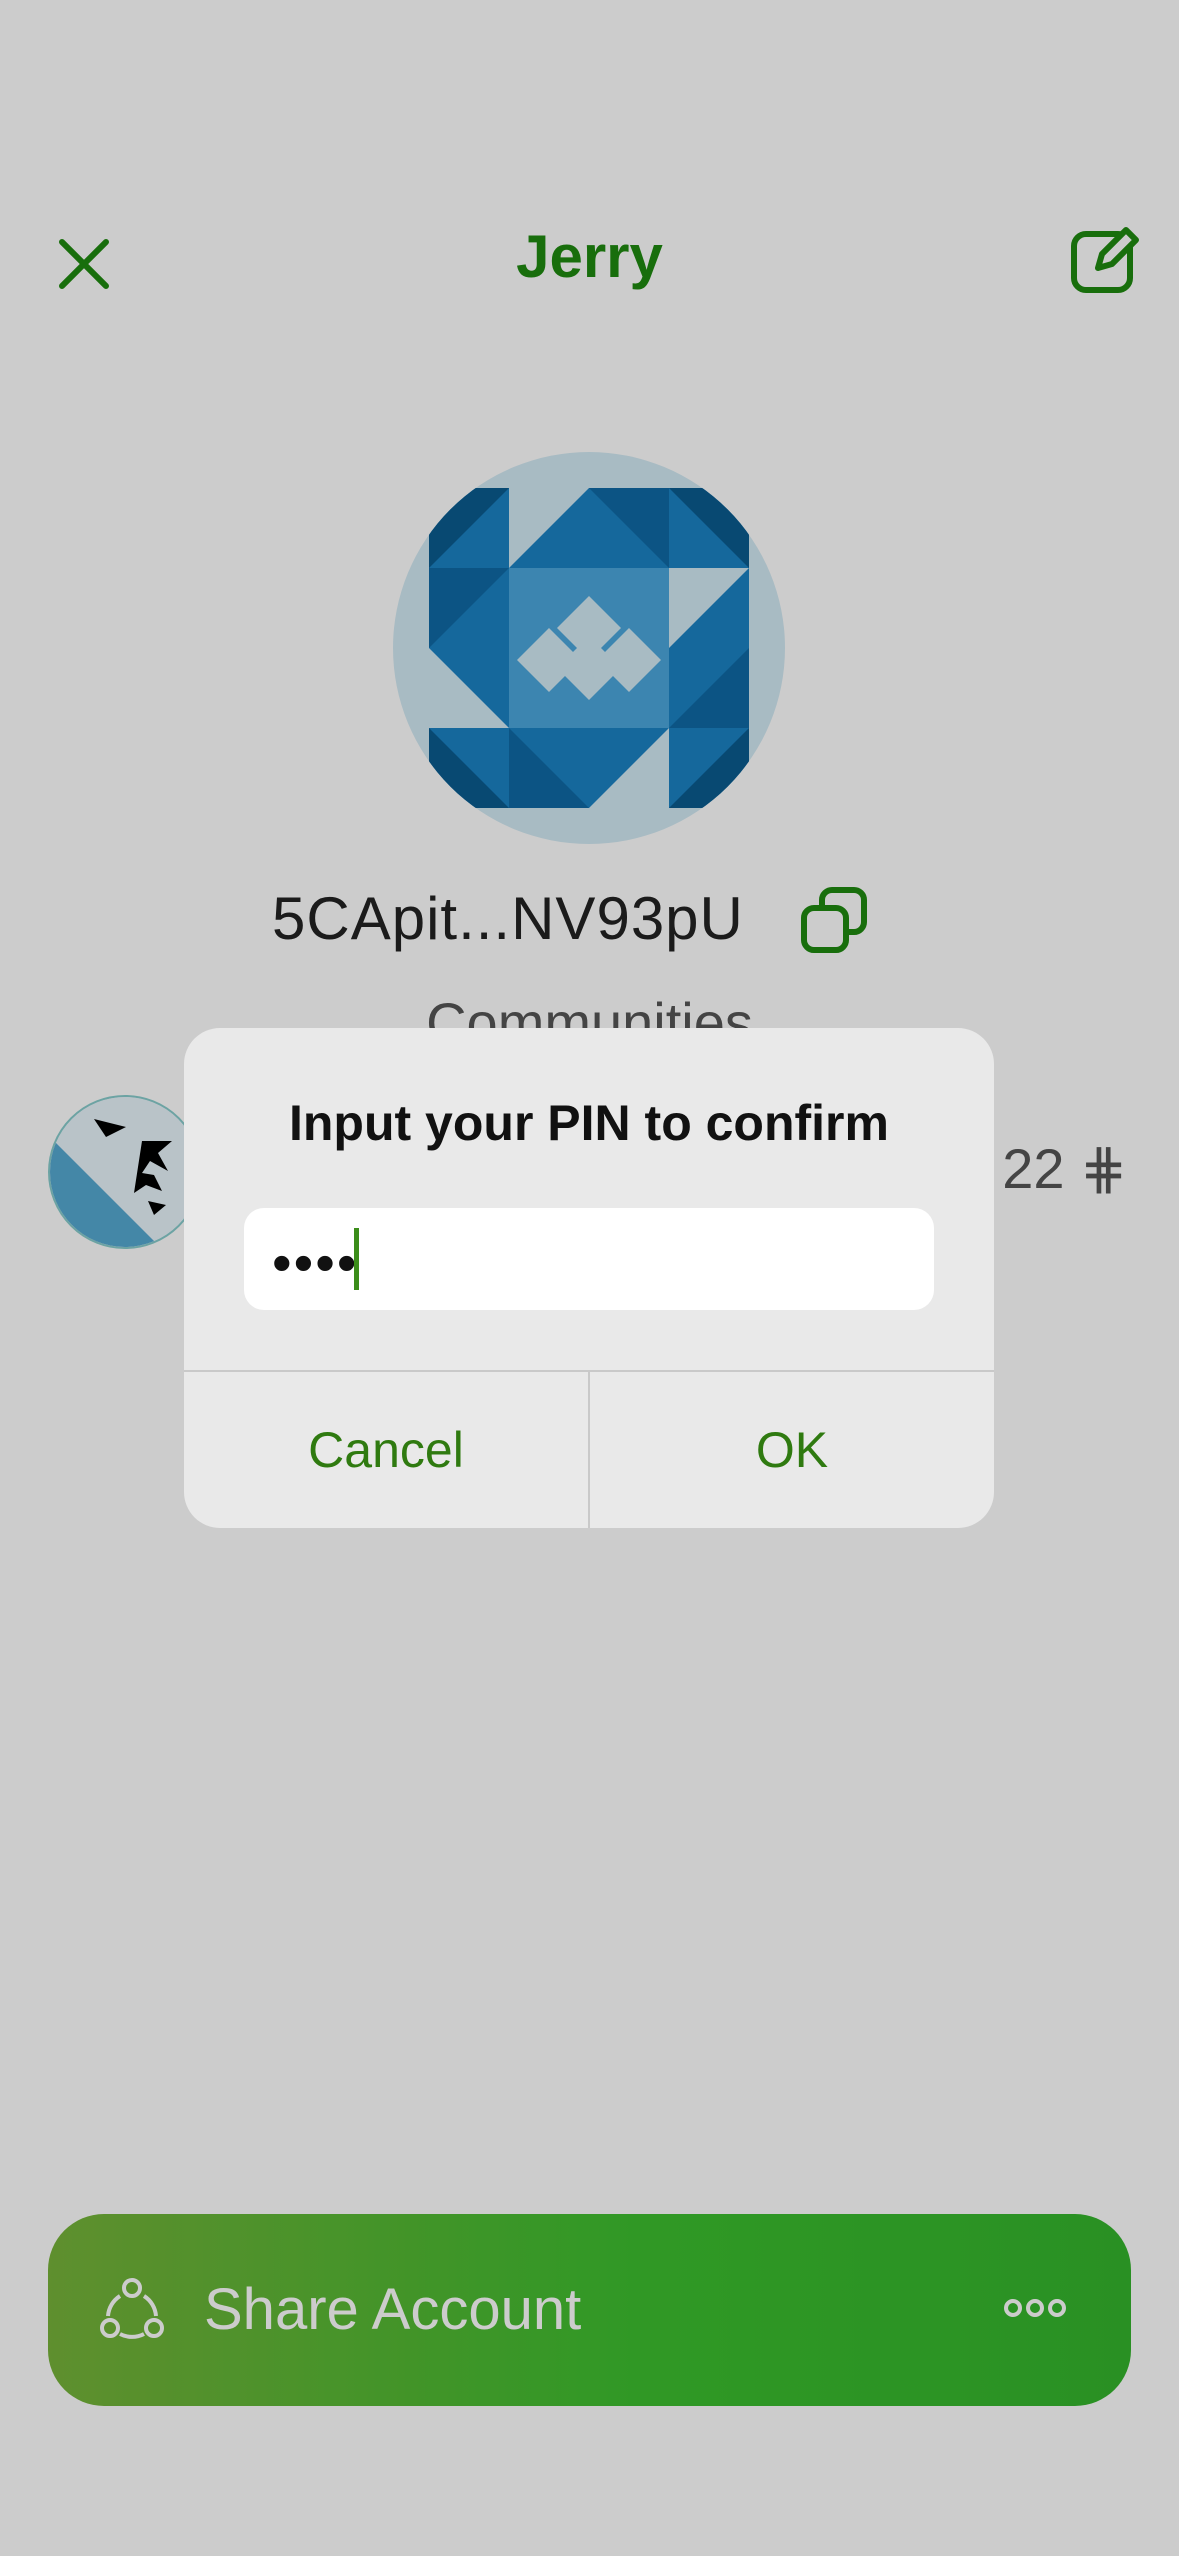 The height and width of the screenshot is (2556, 1179). Describe the element at coordinates (792, 1450) in the screenshot. I see `ok-button: OK` at that location.